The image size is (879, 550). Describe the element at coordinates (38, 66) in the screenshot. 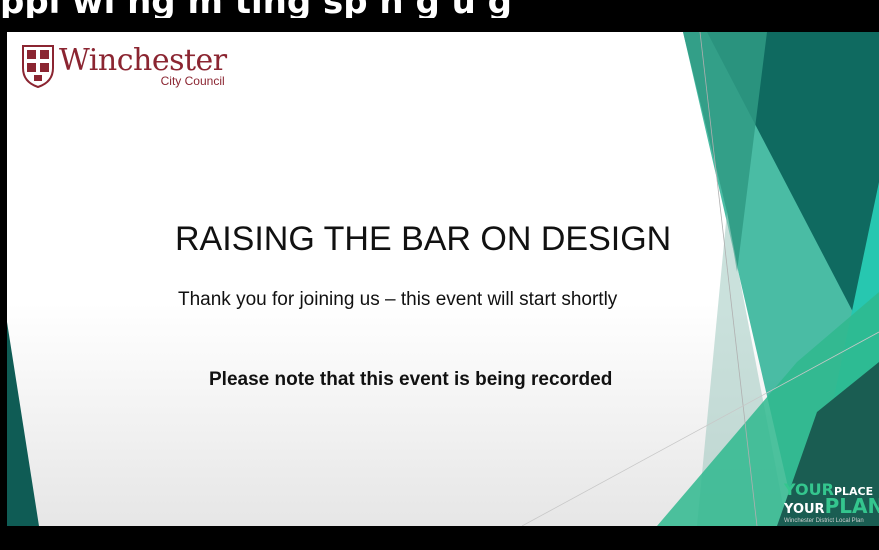

I see `city-crest-icon` at that location.